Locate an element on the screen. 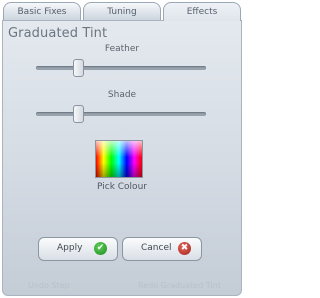 The image size is (320, 298). redo-link: Redo Graduated Tint is located at coordinates (179, 285).